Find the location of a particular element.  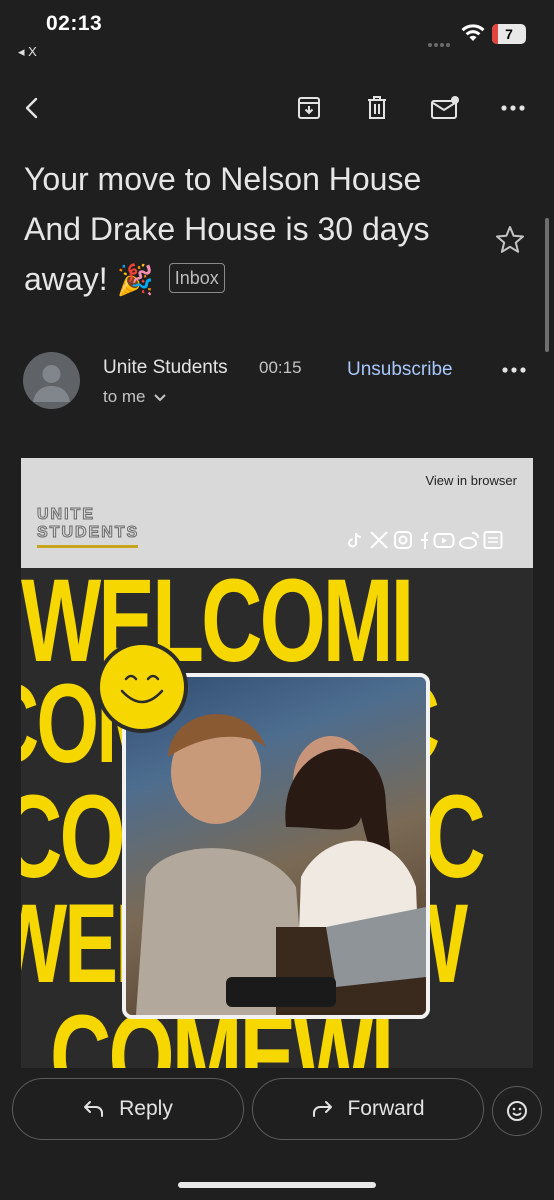

recipient-details-toggle: to me is located at coordinates (134, 397).